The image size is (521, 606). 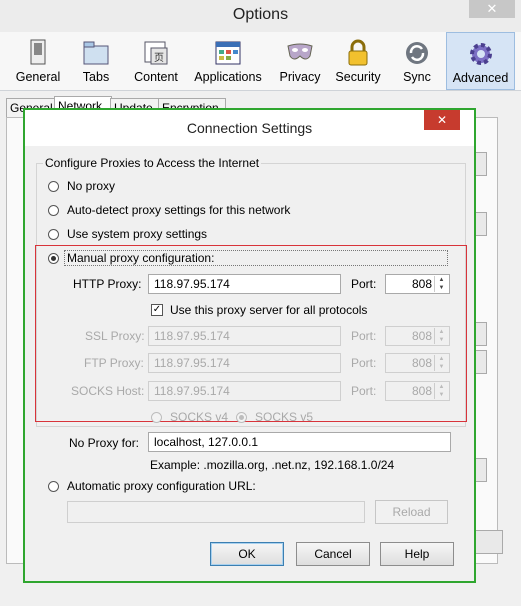 I want to click on general-icon, so click(x=38, y=52).